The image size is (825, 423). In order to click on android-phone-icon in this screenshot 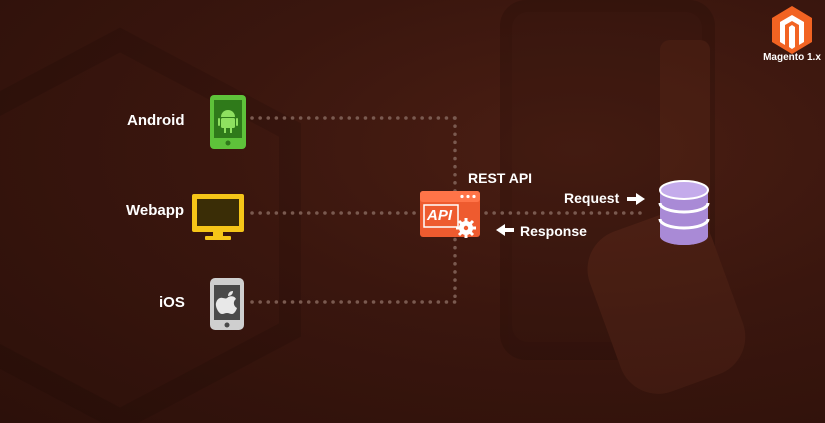, I will do `click(228, 122)`.